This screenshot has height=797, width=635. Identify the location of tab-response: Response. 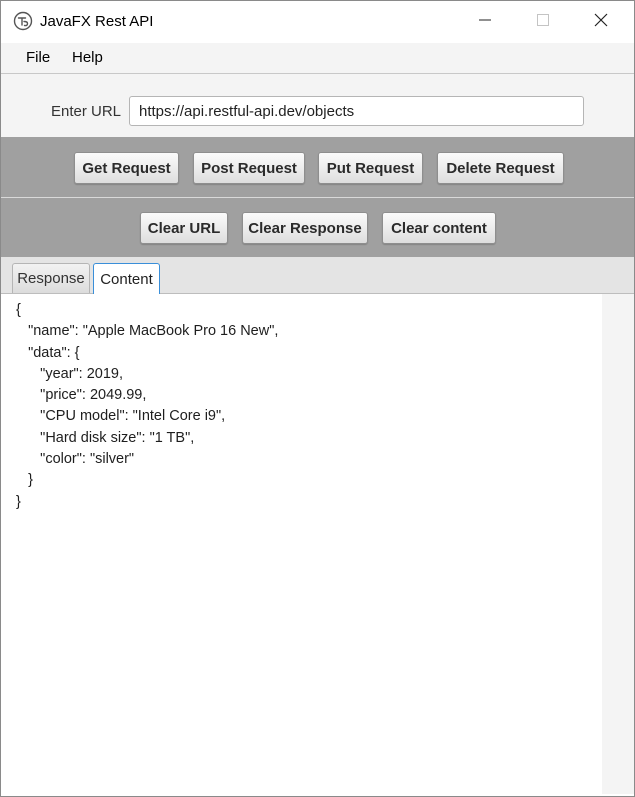
(51, 278).